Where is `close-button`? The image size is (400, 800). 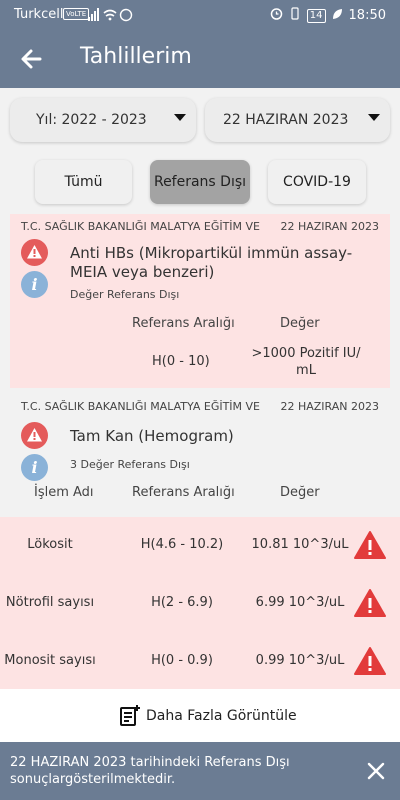 close-button is located at coordinates (376, 771).